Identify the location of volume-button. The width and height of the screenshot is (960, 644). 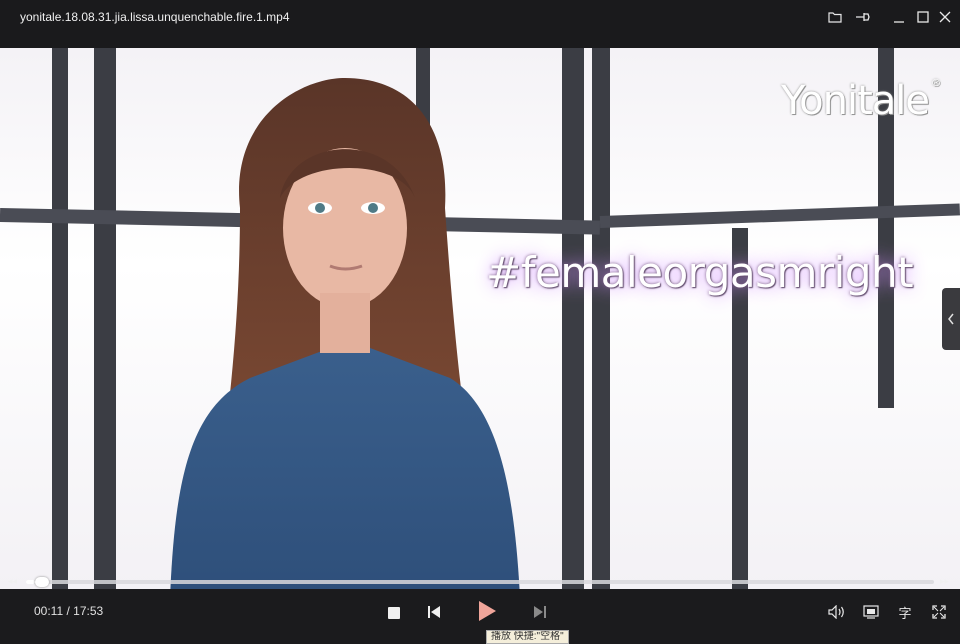
(837, 612).